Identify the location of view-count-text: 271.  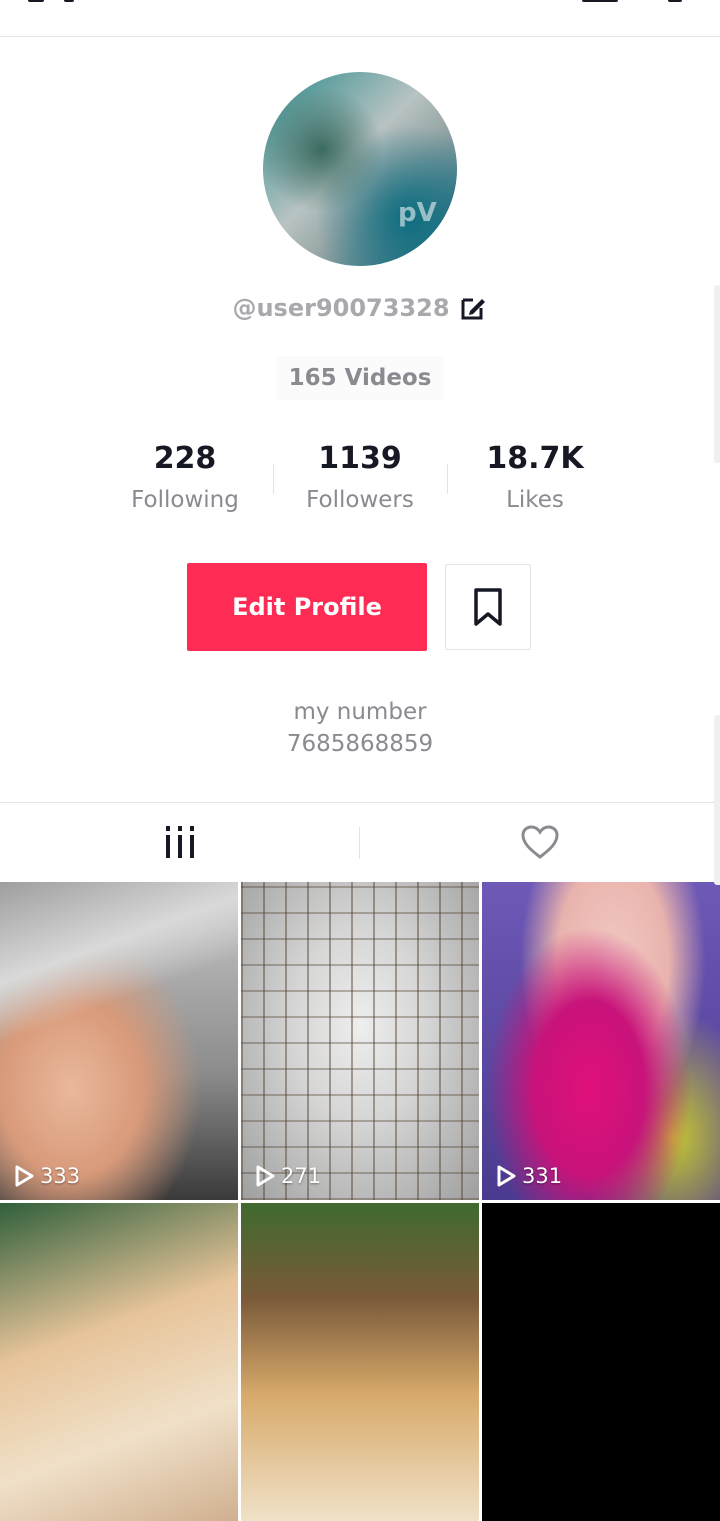
(301, 1176).